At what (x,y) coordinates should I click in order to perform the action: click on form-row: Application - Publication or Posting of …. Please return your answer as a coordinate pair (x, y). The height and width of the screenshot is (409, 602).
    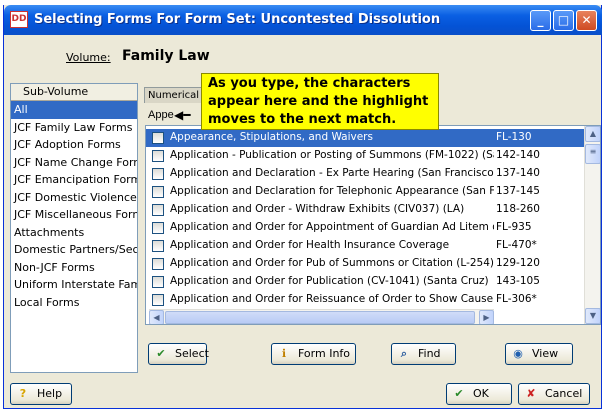
    Looking at the image, I should click on (365, 156).